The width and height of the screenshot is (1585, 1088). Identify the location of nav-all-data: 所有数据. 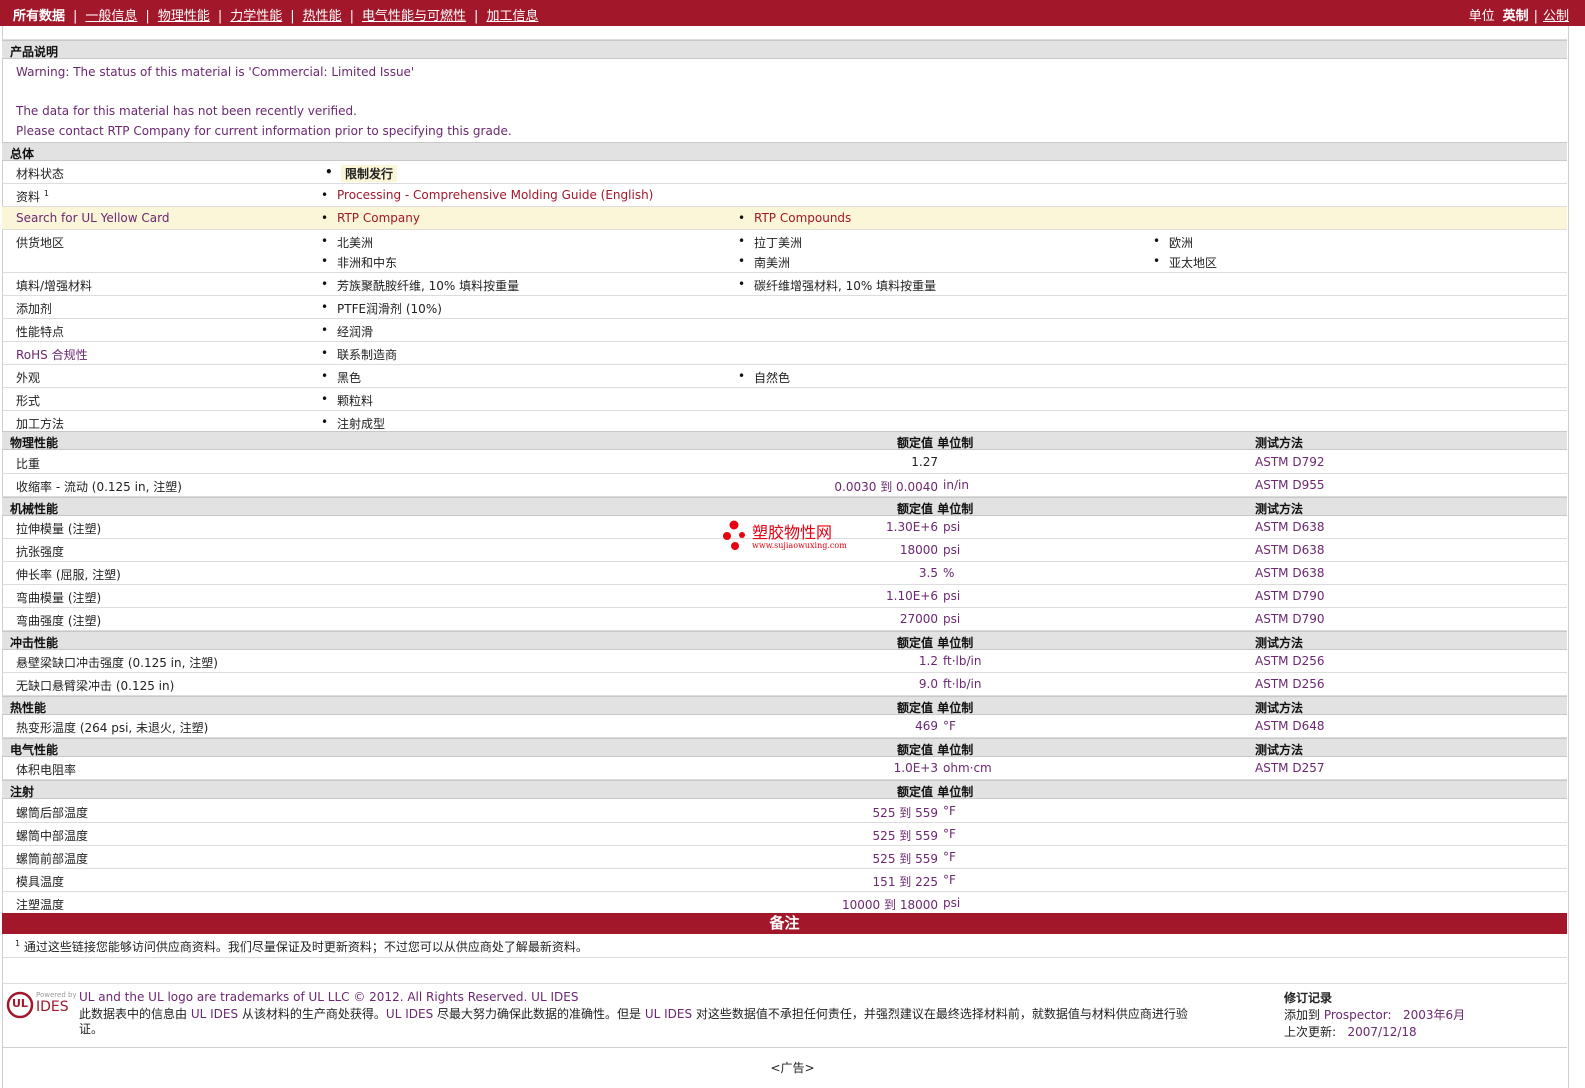
(39, 16).